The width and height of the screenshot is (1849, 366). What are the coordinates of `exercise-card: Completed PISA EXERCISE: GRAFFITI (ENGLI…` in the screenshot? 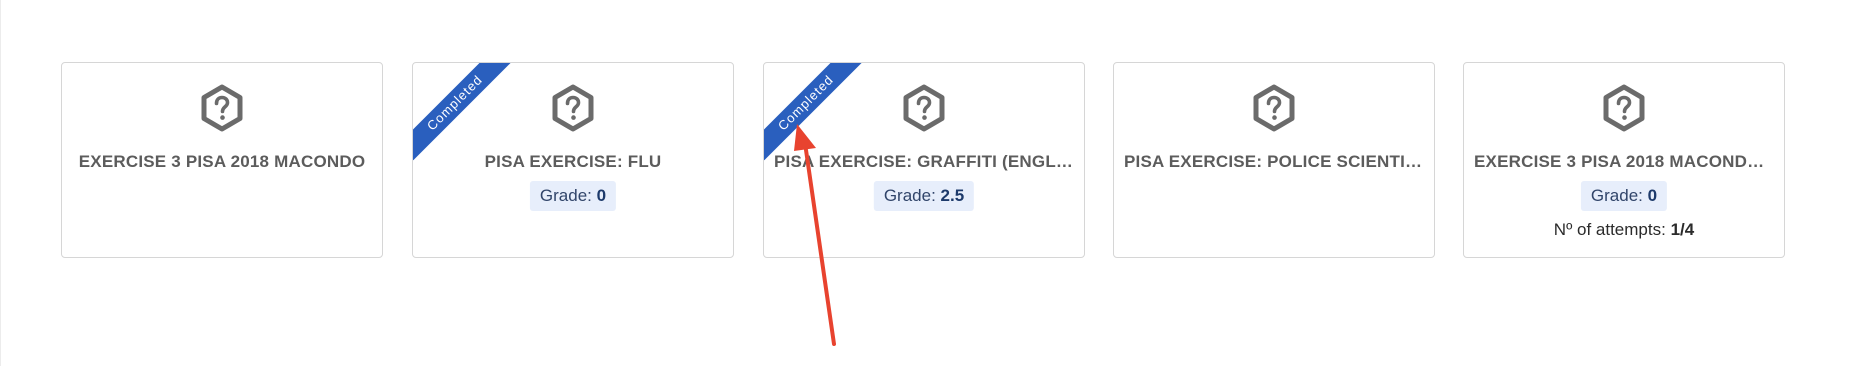 It's located at (924, 160).